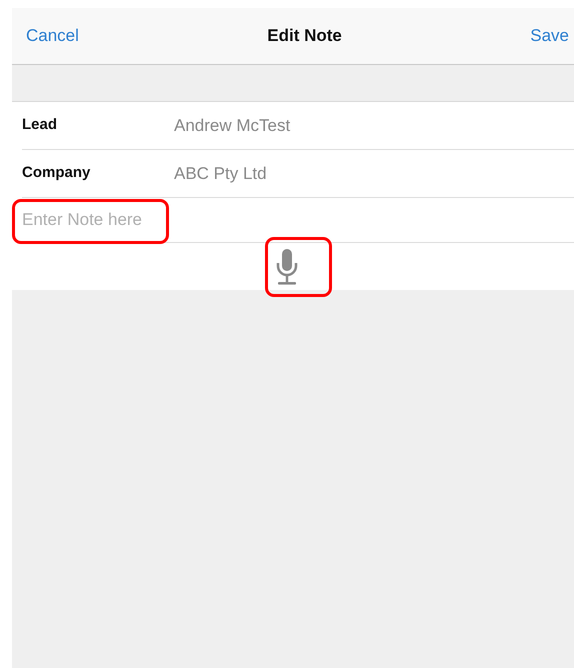 The image size is (574, 668). I want to click on field-label: Company, so click(57, 173).